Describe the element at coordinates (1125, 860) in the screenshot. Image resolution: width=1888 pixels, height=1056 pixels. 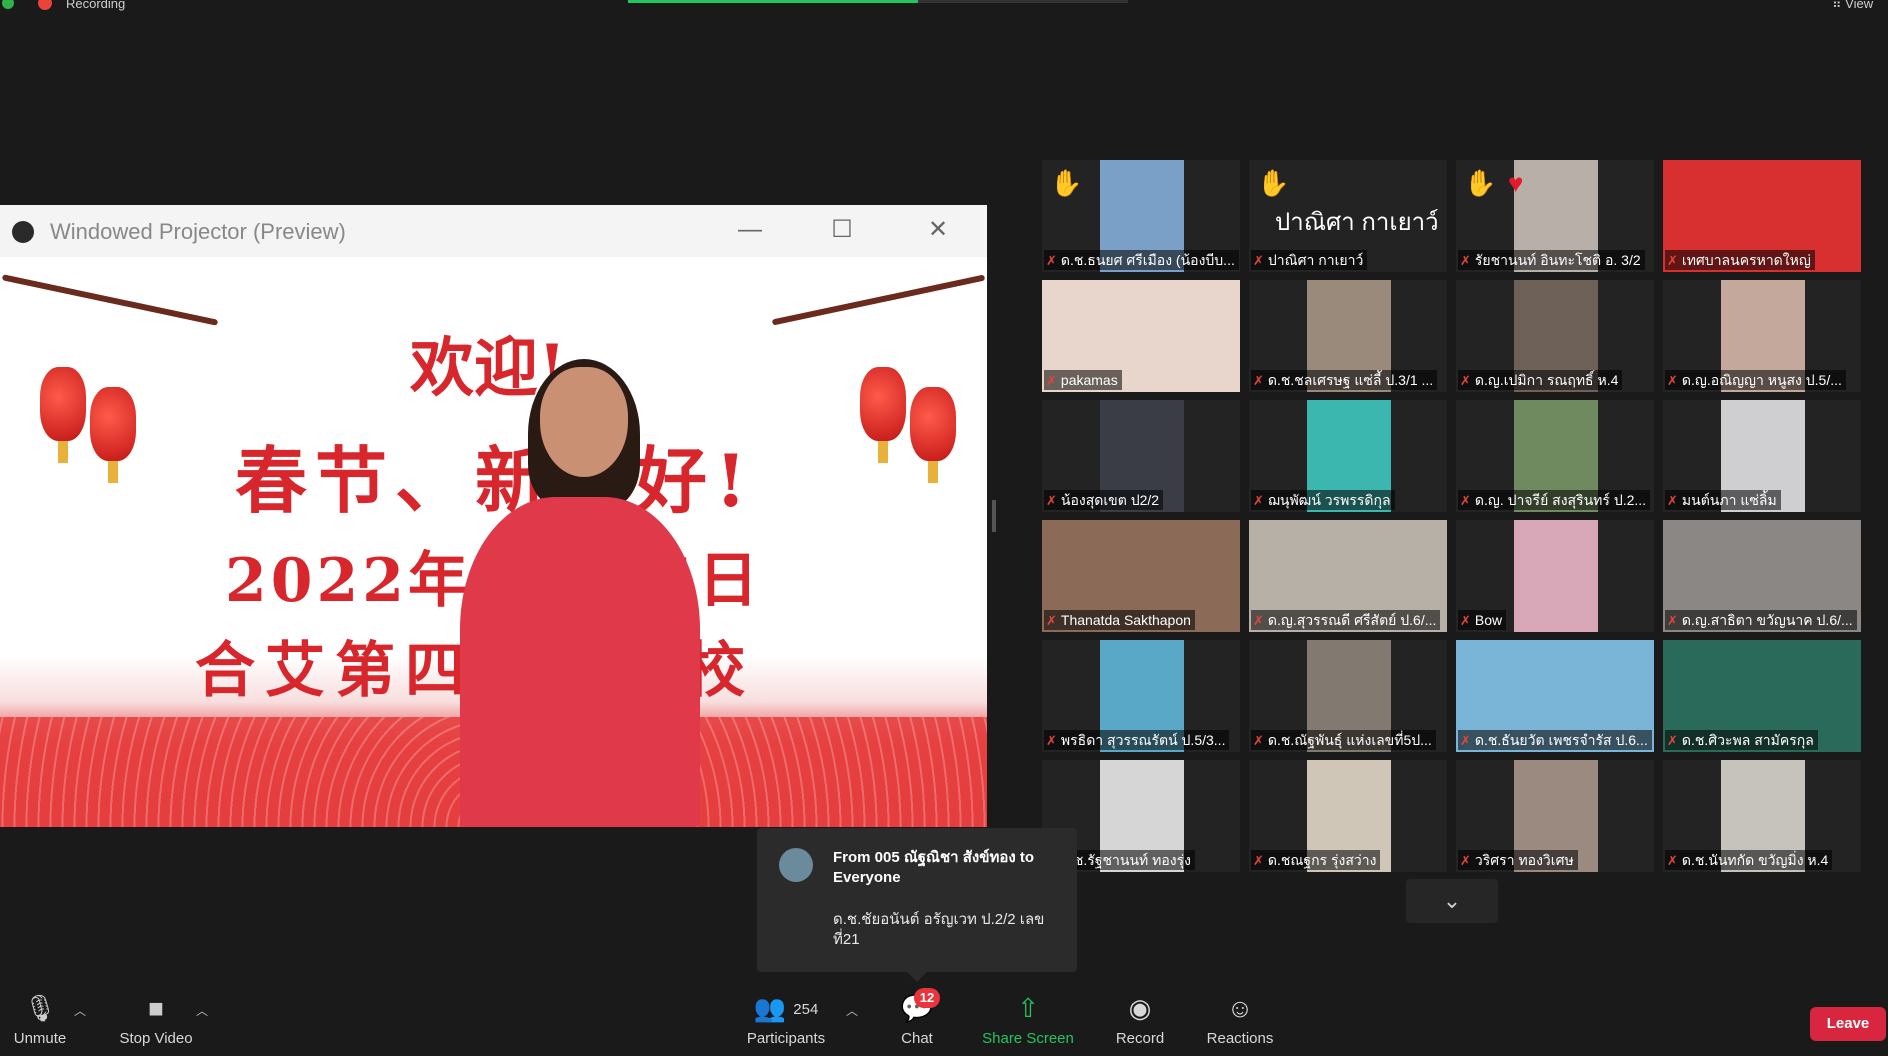
I see `participant-name: ด.ช.รัฐชานนท์ ทองรุ่ง` at that location.